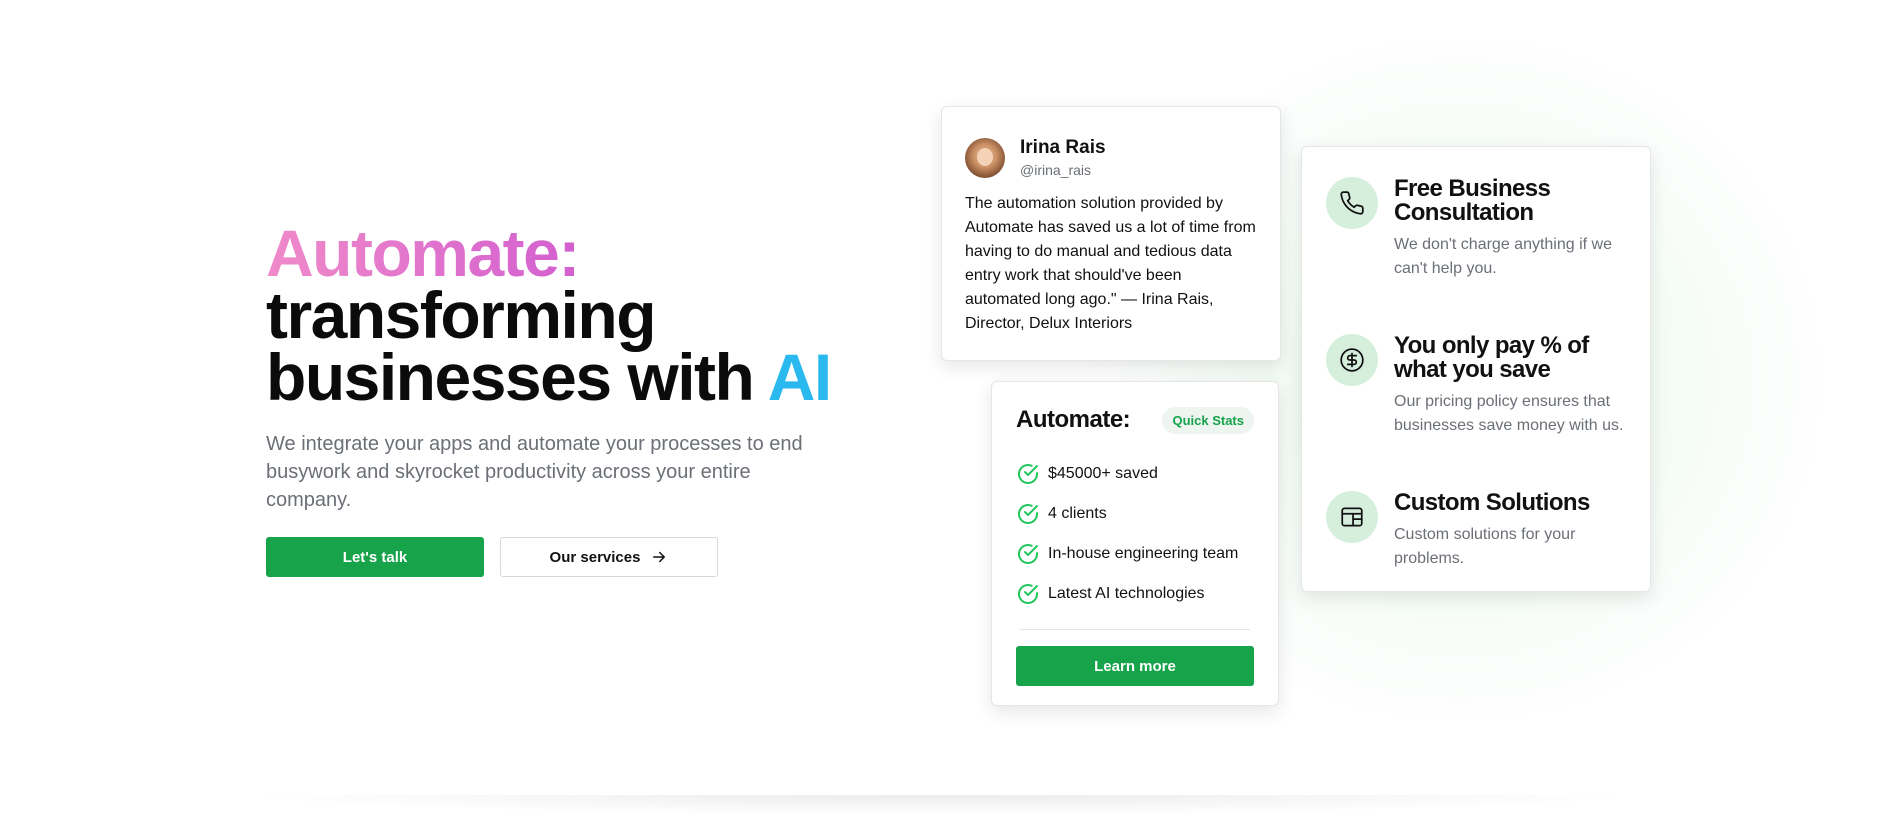  I want to click on phone-icon, so click(1352, 203).